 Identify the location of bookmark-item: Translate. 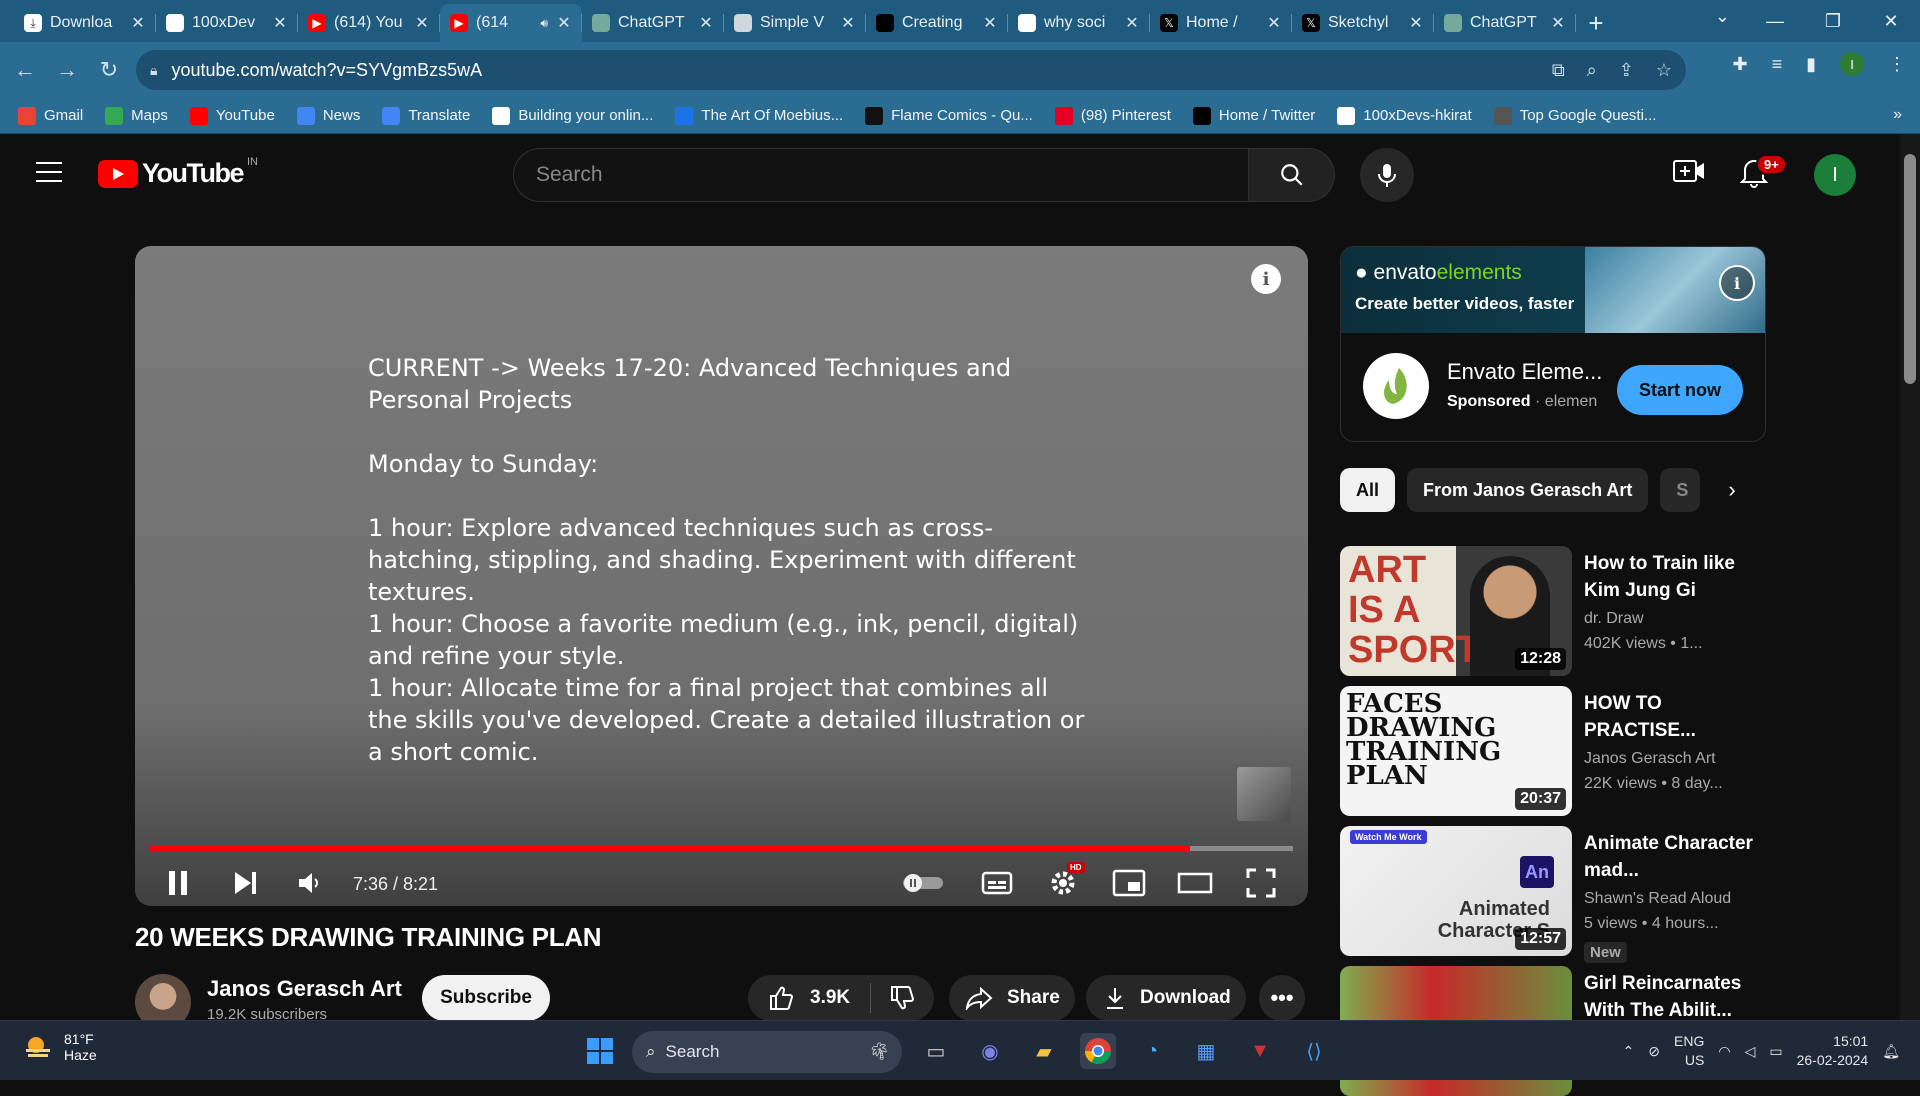
(426, 115).